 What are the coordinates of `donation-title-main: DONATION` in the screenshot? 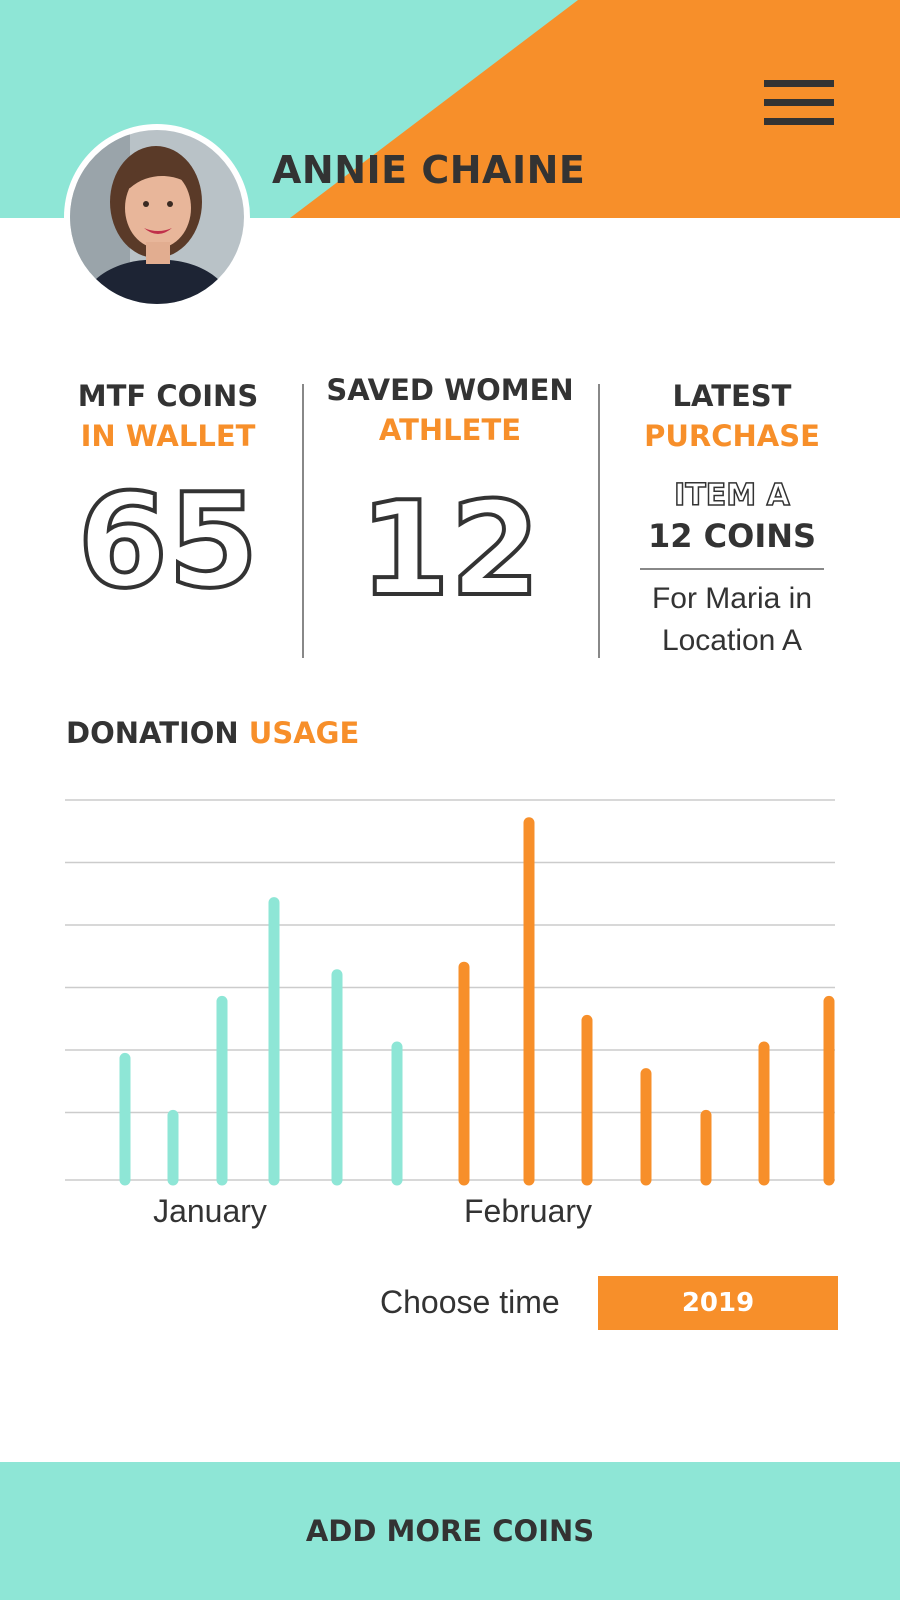 It's located at (152, 733).